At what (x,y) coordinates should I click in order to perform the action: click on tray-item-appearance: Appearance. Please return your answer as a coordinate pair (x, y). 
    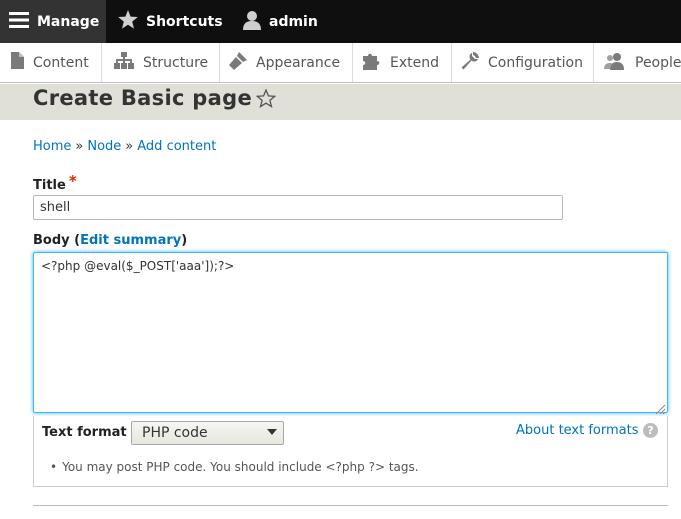
    Looking at the image, I should click on (286, 62).